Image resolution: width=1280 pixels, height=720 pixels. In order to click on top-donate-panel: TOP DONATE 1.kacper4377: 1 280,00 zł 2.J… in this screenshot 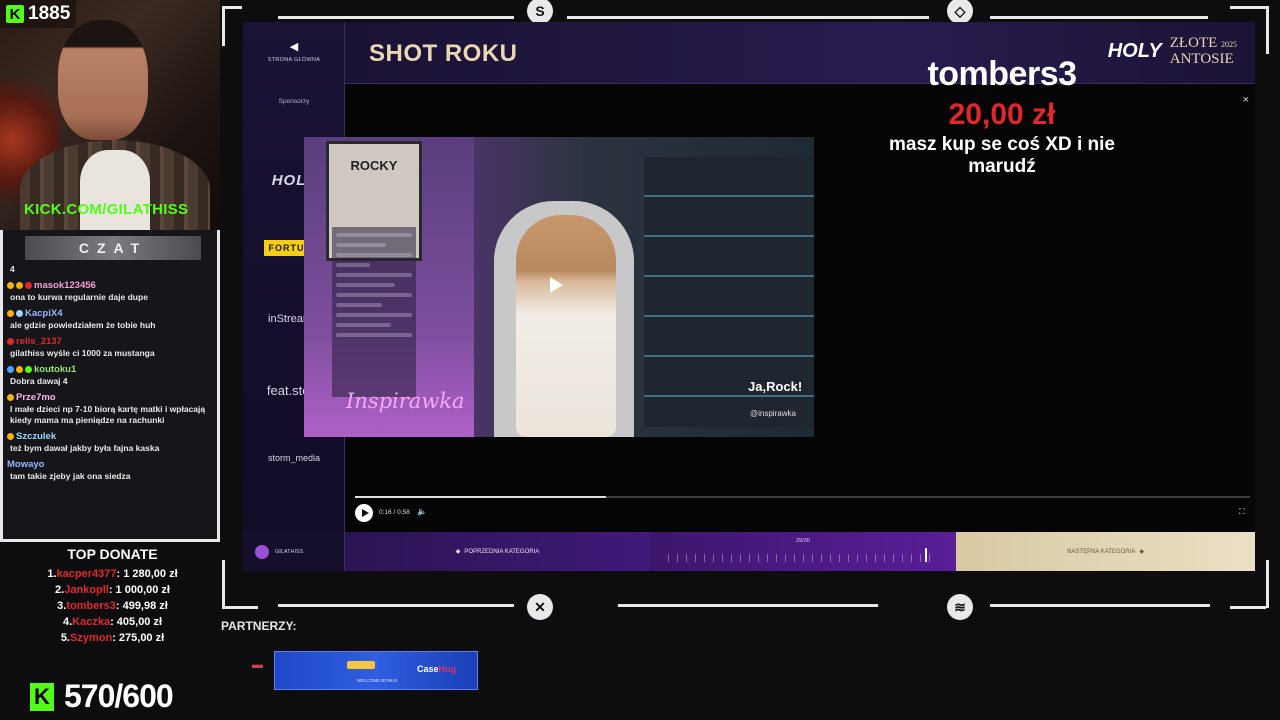, I will do `click(112, 600)`.